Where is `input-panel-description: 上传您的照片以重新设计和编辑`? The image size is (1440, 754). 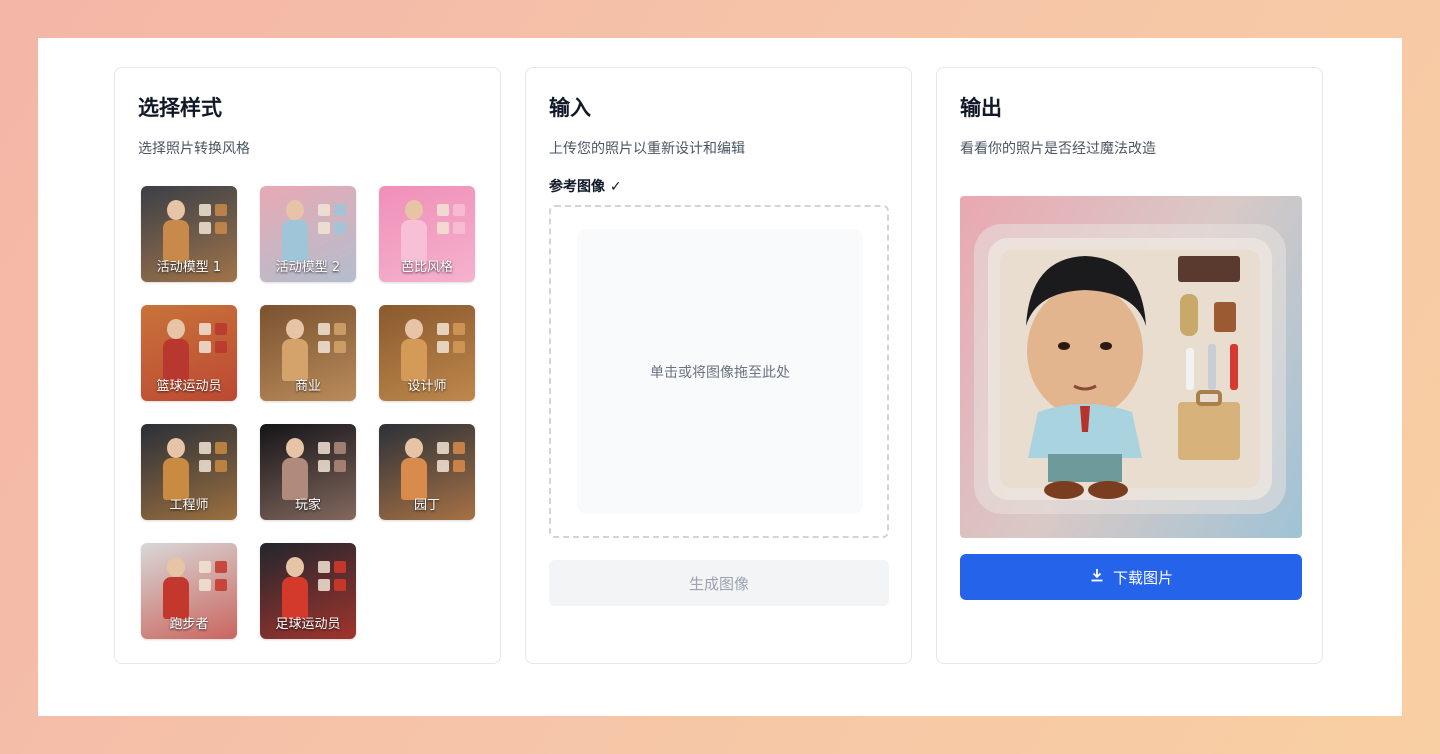 input-panel-description: 上传您的照片以重新设计和编辑 is located at coordinates (647, 149).